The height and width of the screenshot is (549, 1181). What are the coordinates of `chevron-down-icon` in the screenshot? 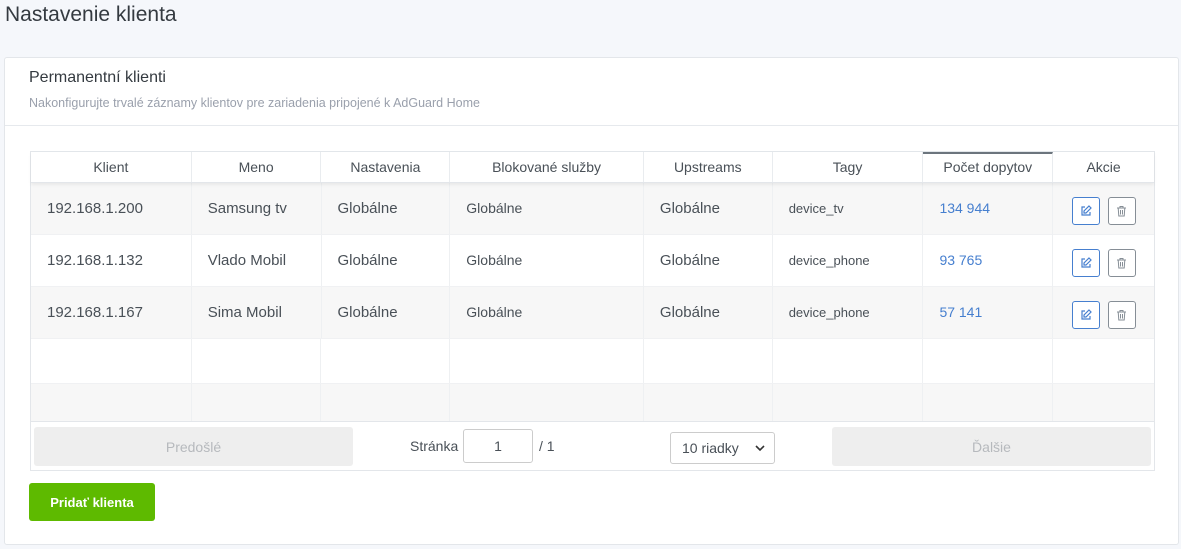 It's located at (760, 448).